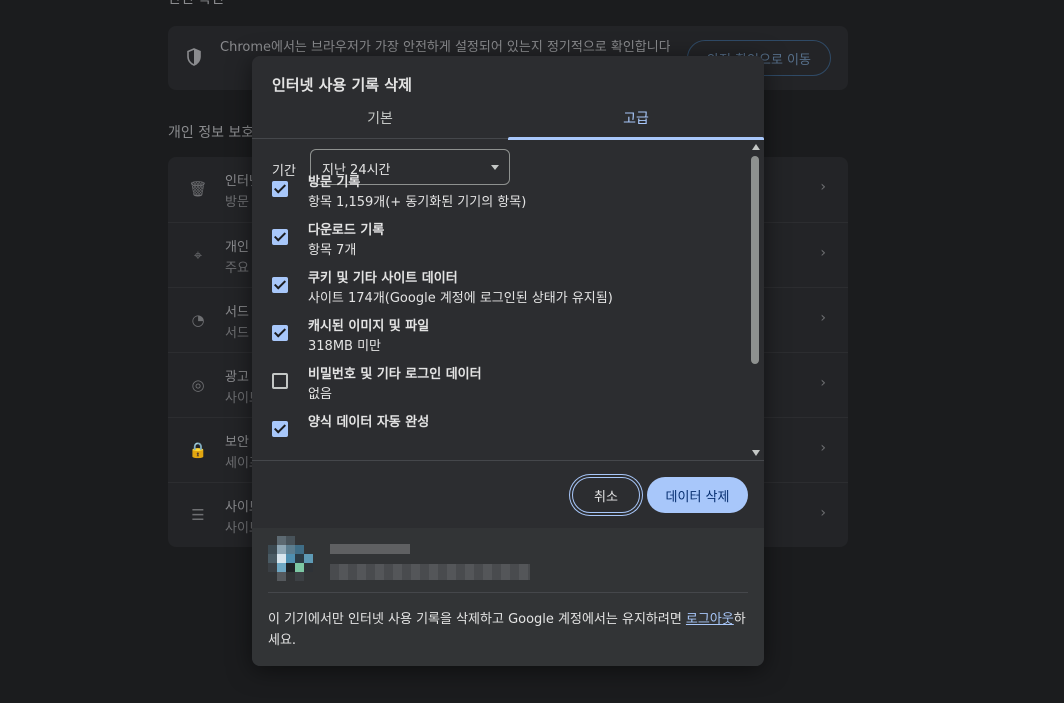 Image resolution: width=1064 pixels, height=703 pixels. What do you see at coordinates (417, 202) in the screenshot?
I see `data-type-description: 항목 1,159개(+ 동기화된 기기의 항목)` at bounding box center [417, 202].